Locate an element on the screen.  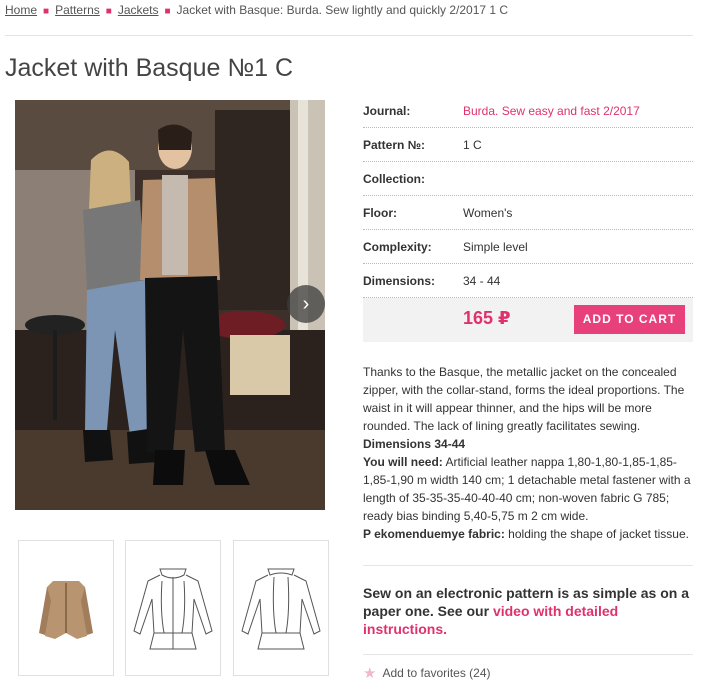
materials-label: You will need: is located at coordinates (403, 462).